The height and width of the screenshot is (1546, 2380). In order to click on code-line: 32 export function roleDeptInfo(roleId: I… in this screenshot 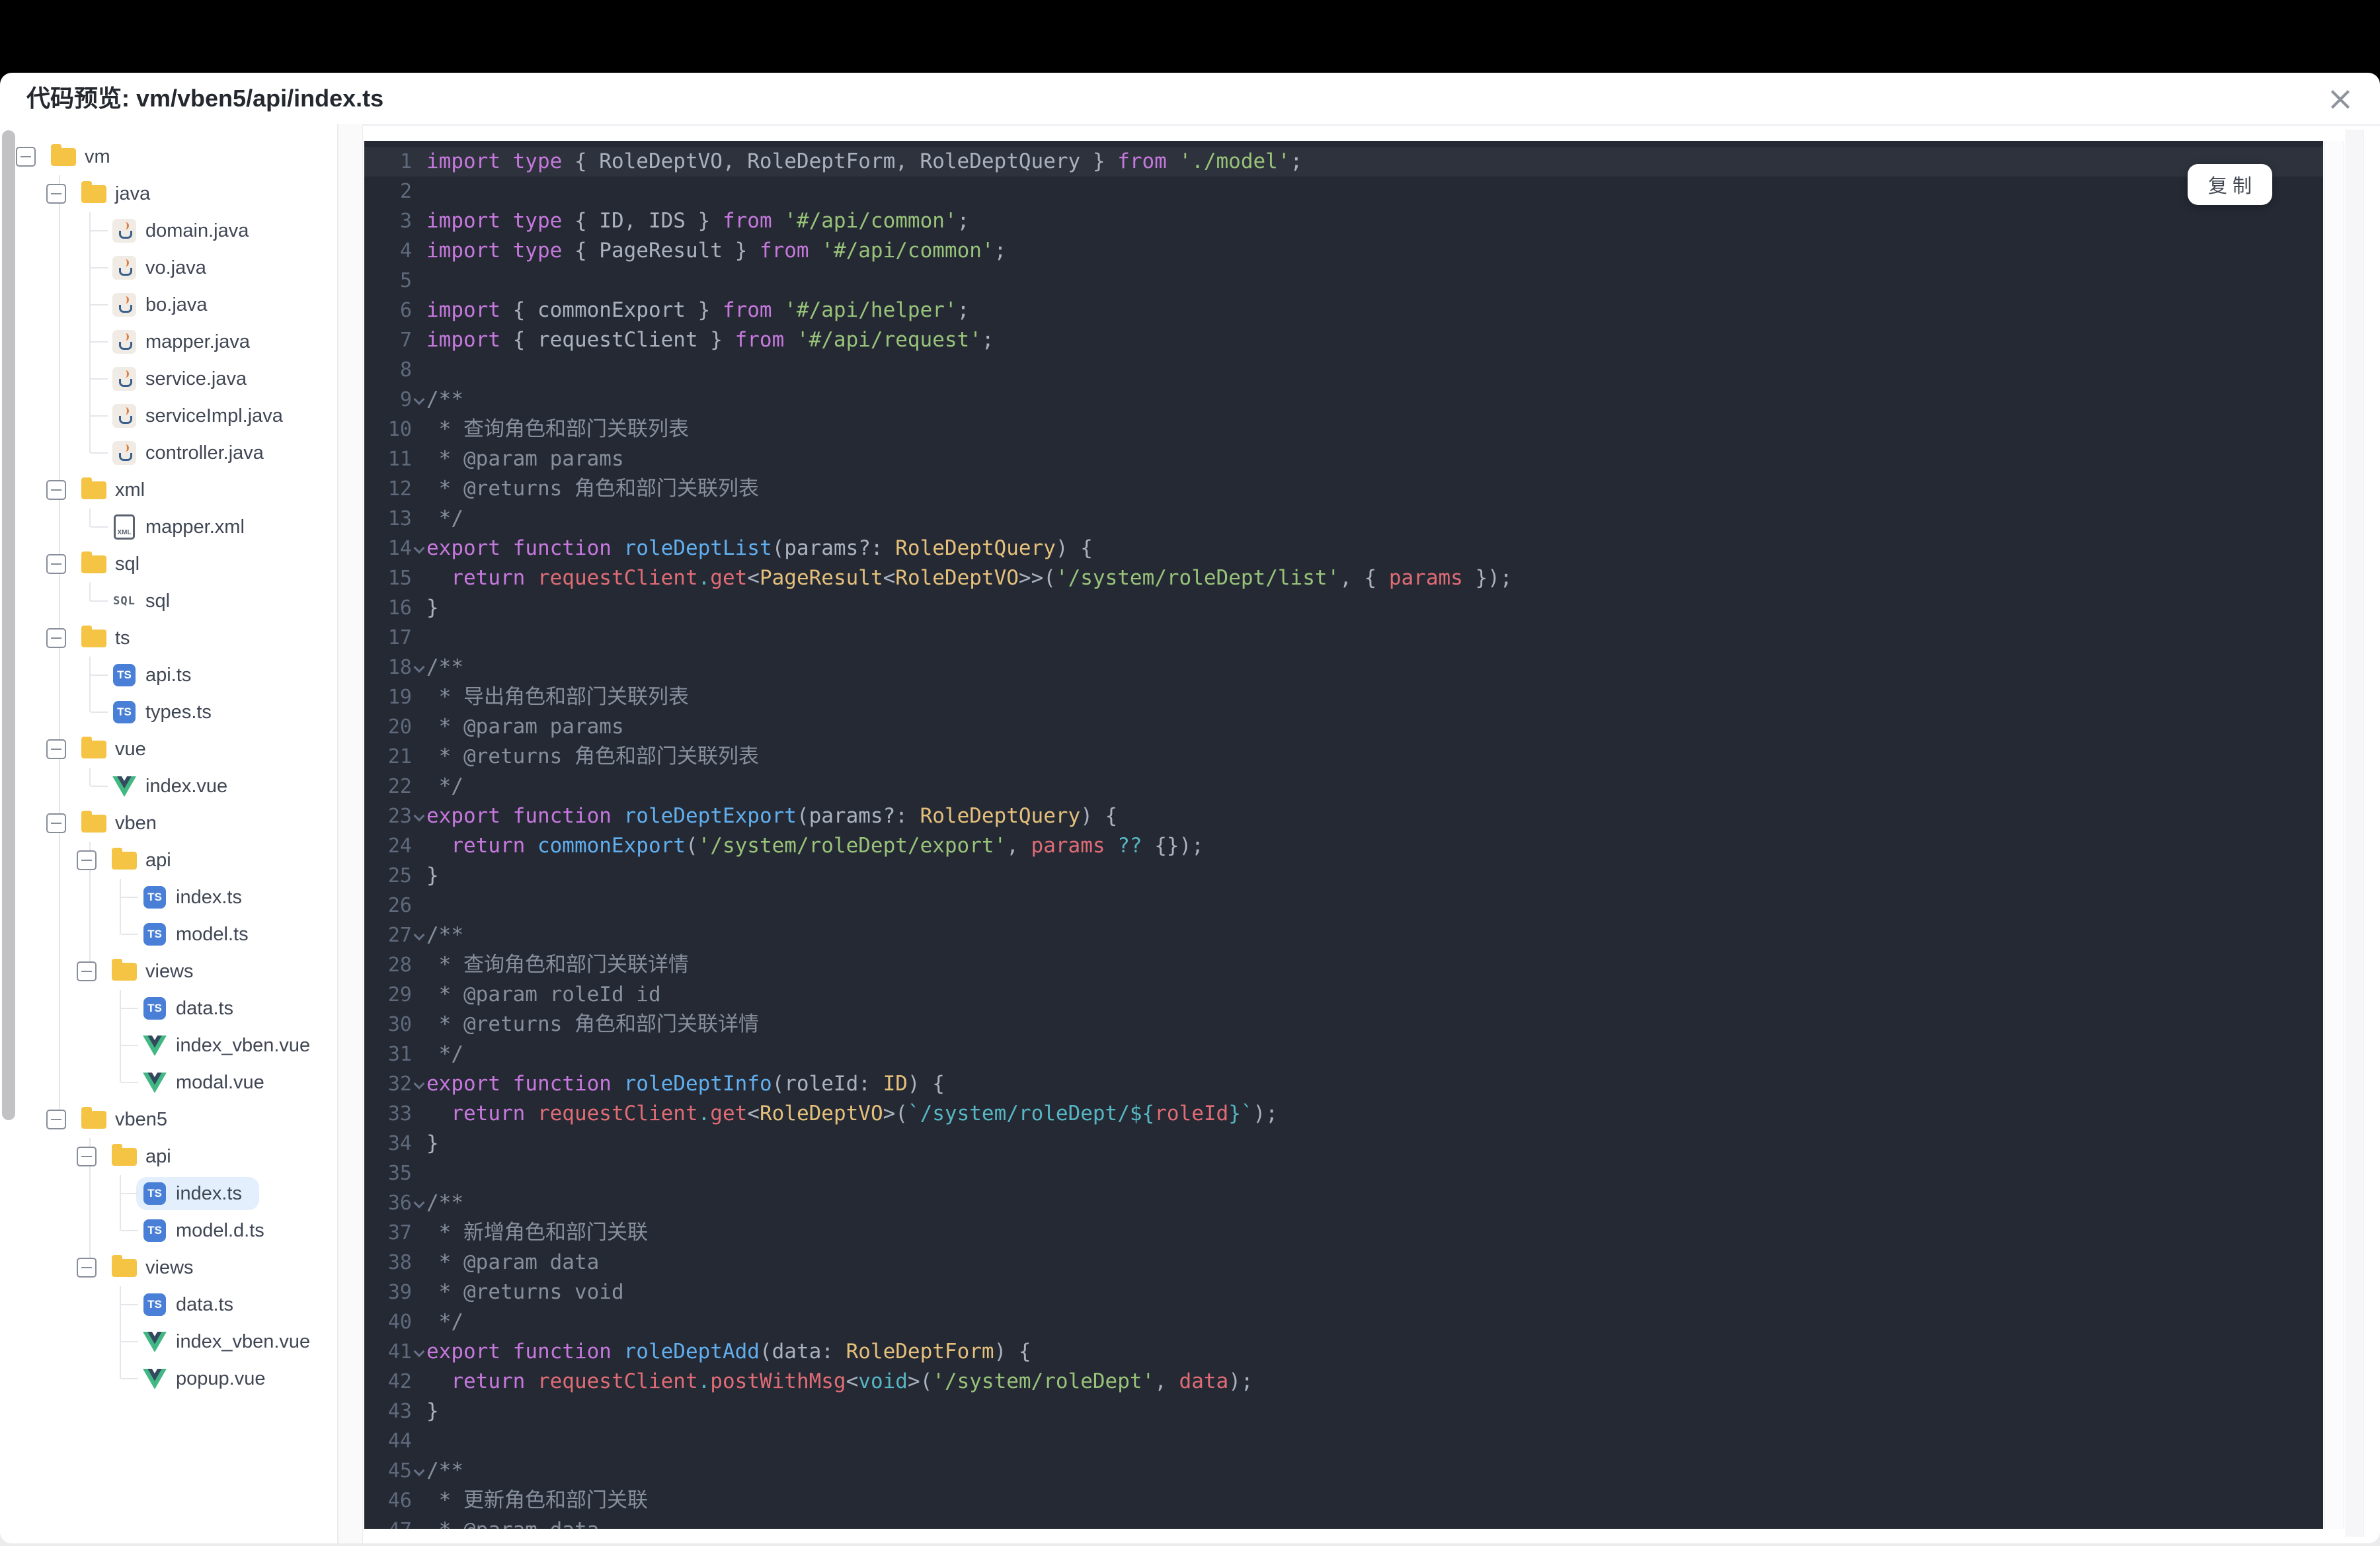, I will do `click(1343, 1084)`.